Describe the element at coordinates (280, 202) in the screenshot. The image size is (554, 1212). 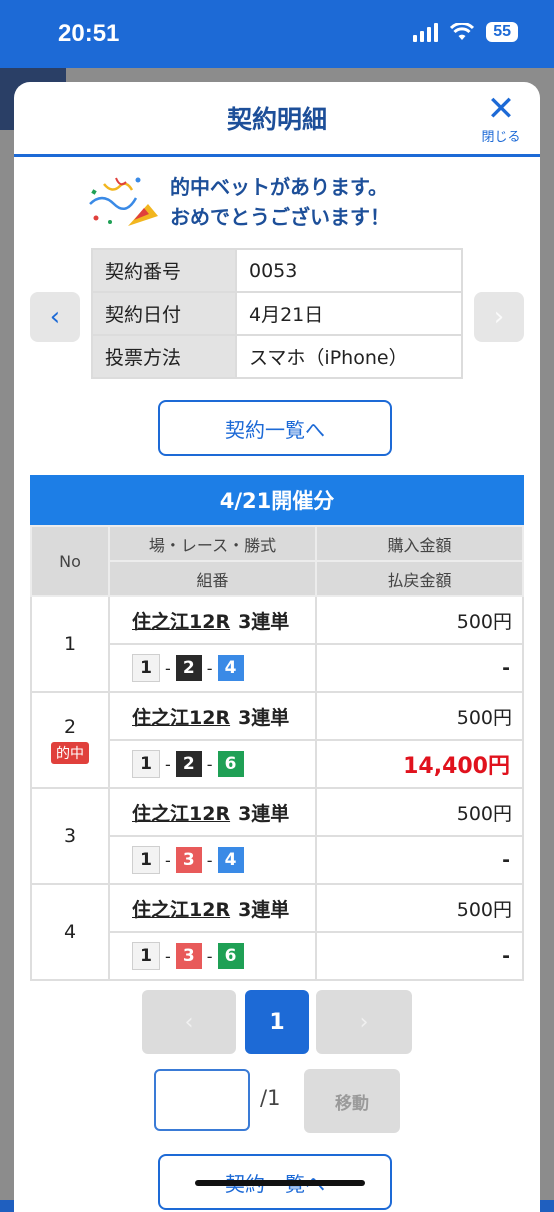
I see `hit-message: 的中ベットがあります。 おめでとうございます！` at that location.